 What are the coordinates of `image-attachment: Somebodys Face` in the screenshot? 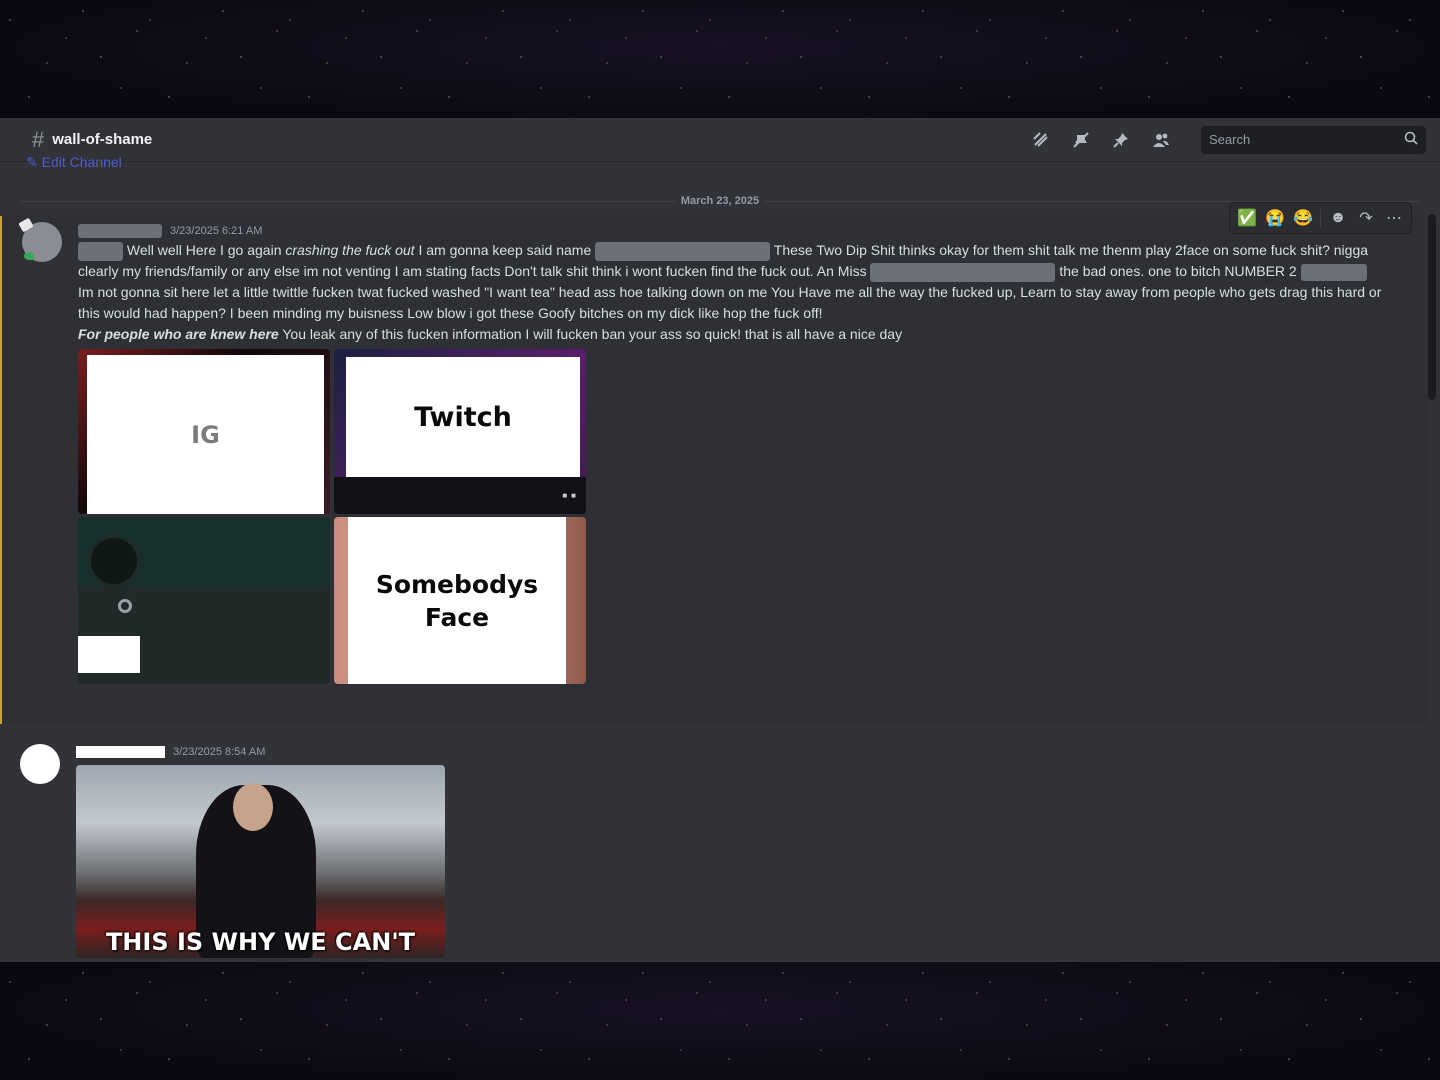 It's located at (460, 600).